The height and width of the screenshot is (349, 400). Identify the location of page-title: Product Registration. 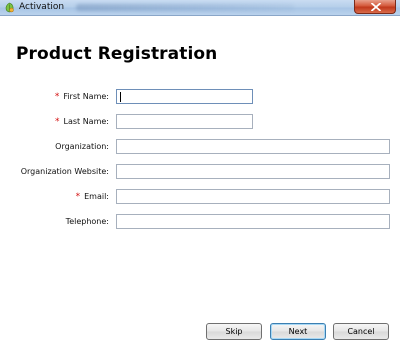
(117, 54).